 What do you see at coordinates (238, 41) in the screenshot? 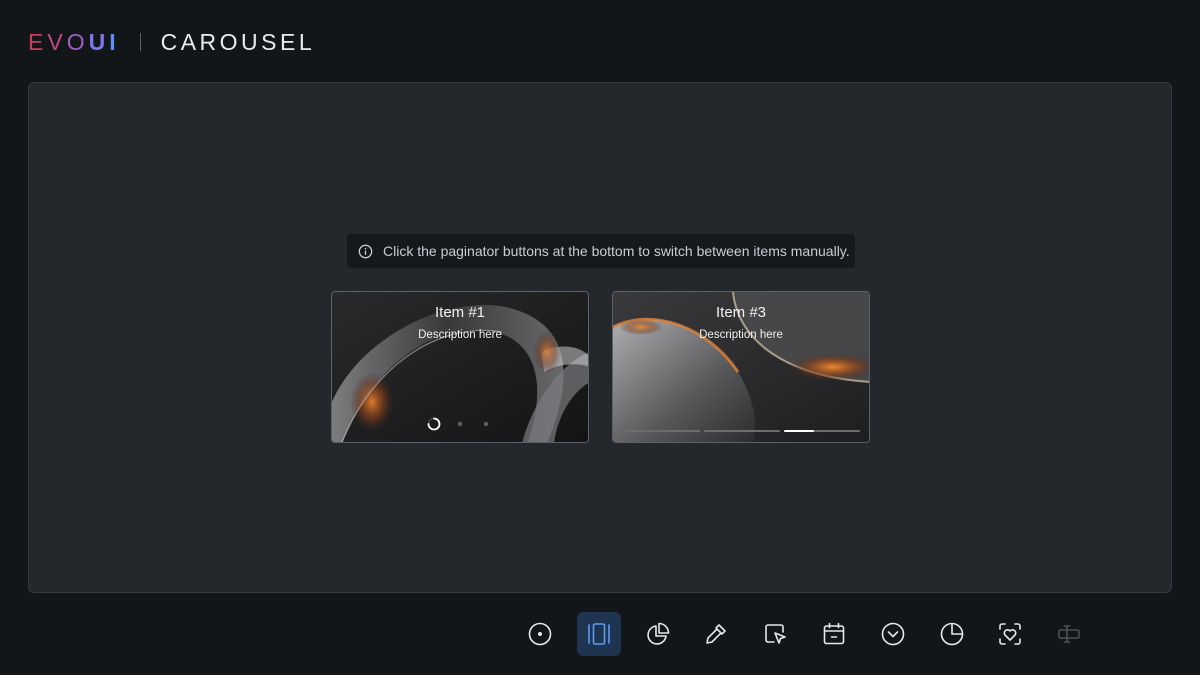
I see `page-title: CAROUSEL` at bounding box center [238, 41].